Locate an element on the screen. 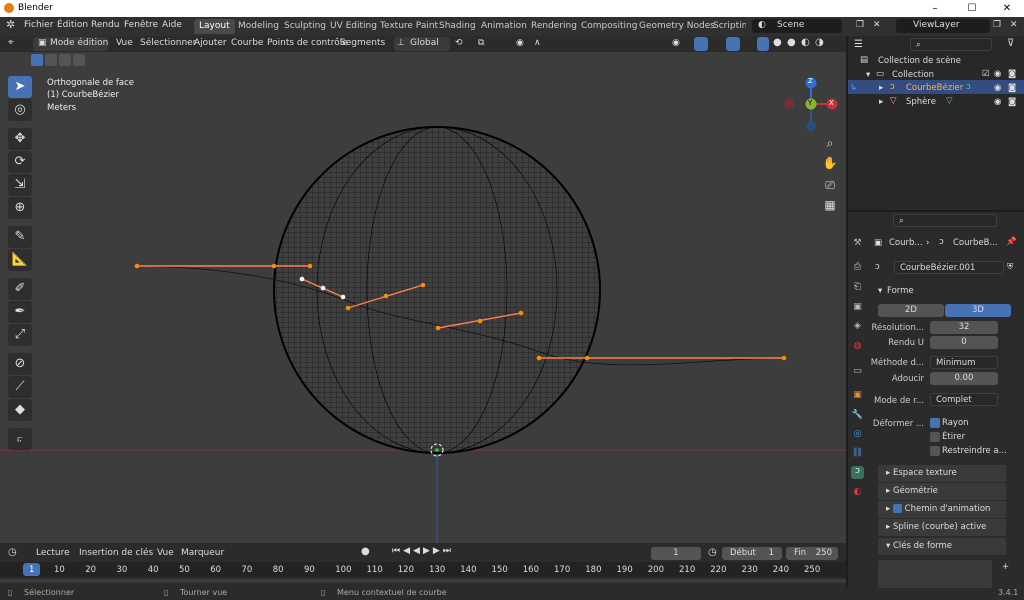  menu-file: Fichier is located at coordinates (38, 25).